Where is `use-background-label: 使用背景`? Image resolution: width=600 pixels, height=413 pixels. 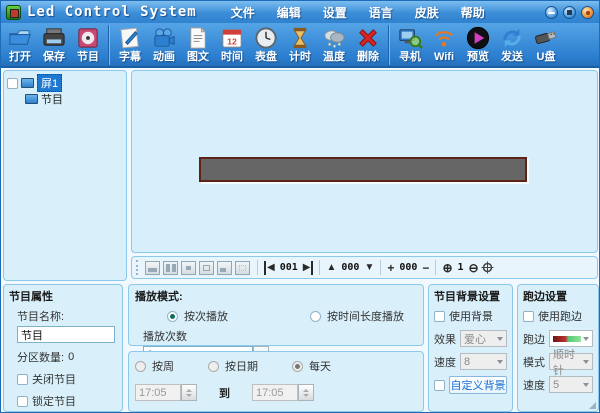 use-background-label: 使用背景 is located at coordinates (471, 317).